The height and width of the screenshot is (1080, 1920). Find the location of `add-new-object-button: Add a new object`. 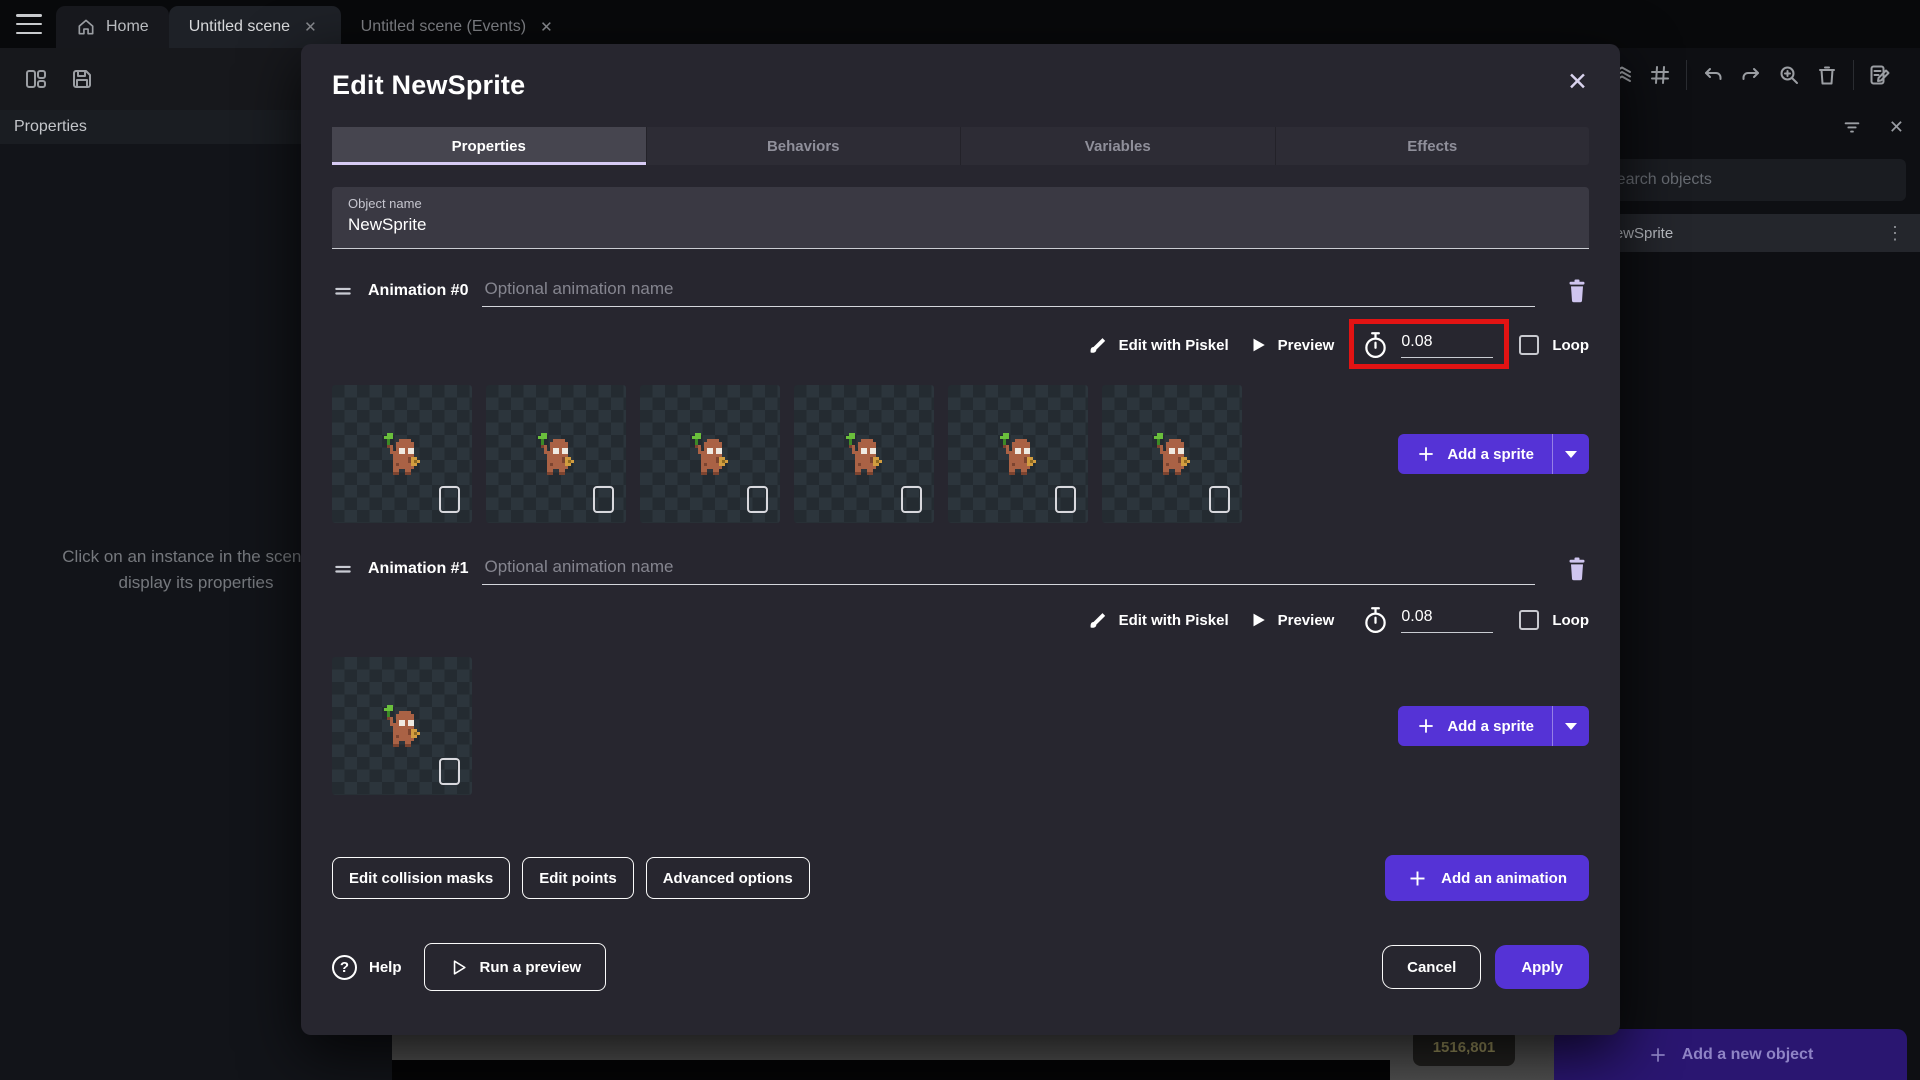

add-new-object-button: Add a new object is located at coordinates (1730, 1054).